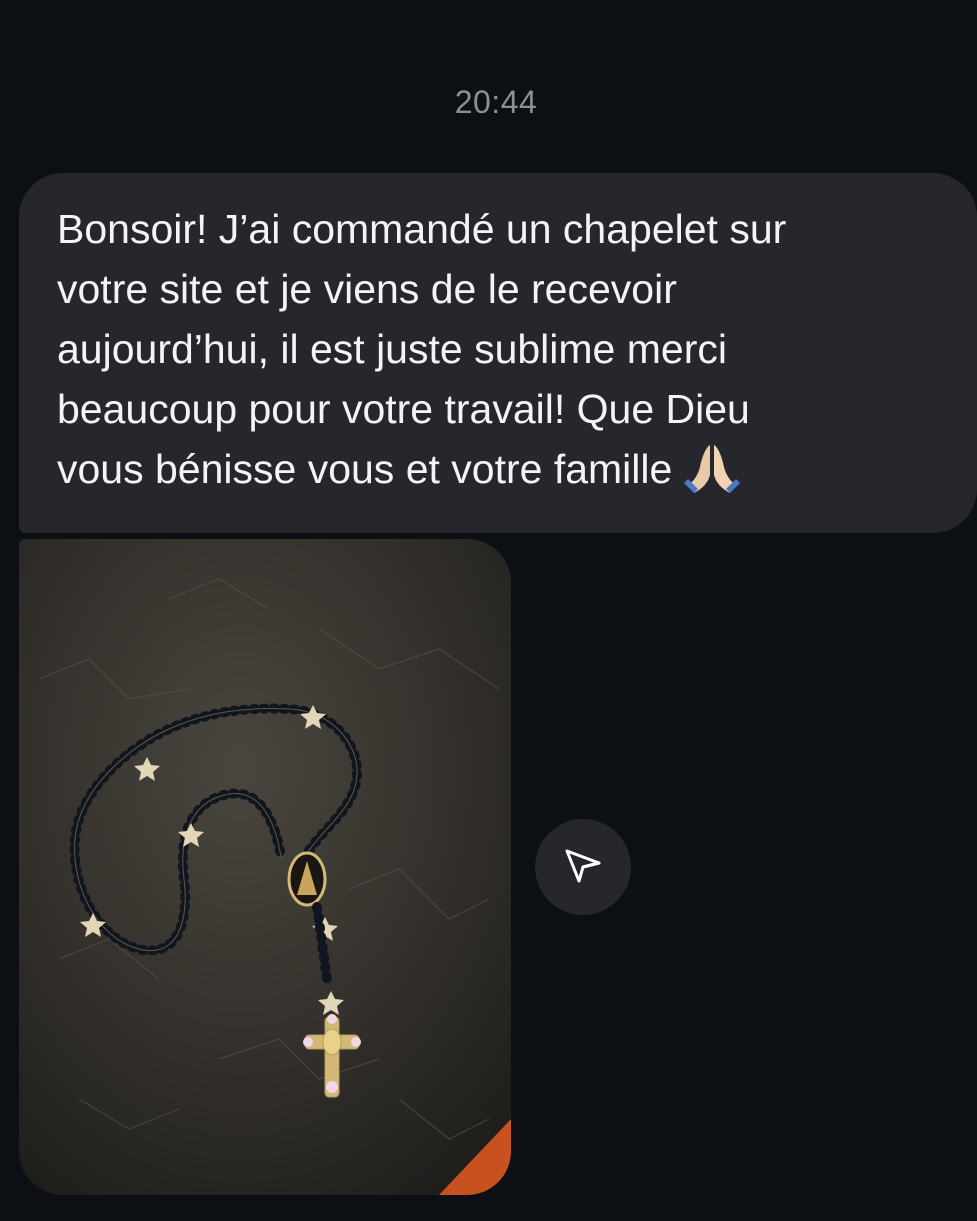 The image size is (977, 1221). I want to click on share-button, so click(583, 867).